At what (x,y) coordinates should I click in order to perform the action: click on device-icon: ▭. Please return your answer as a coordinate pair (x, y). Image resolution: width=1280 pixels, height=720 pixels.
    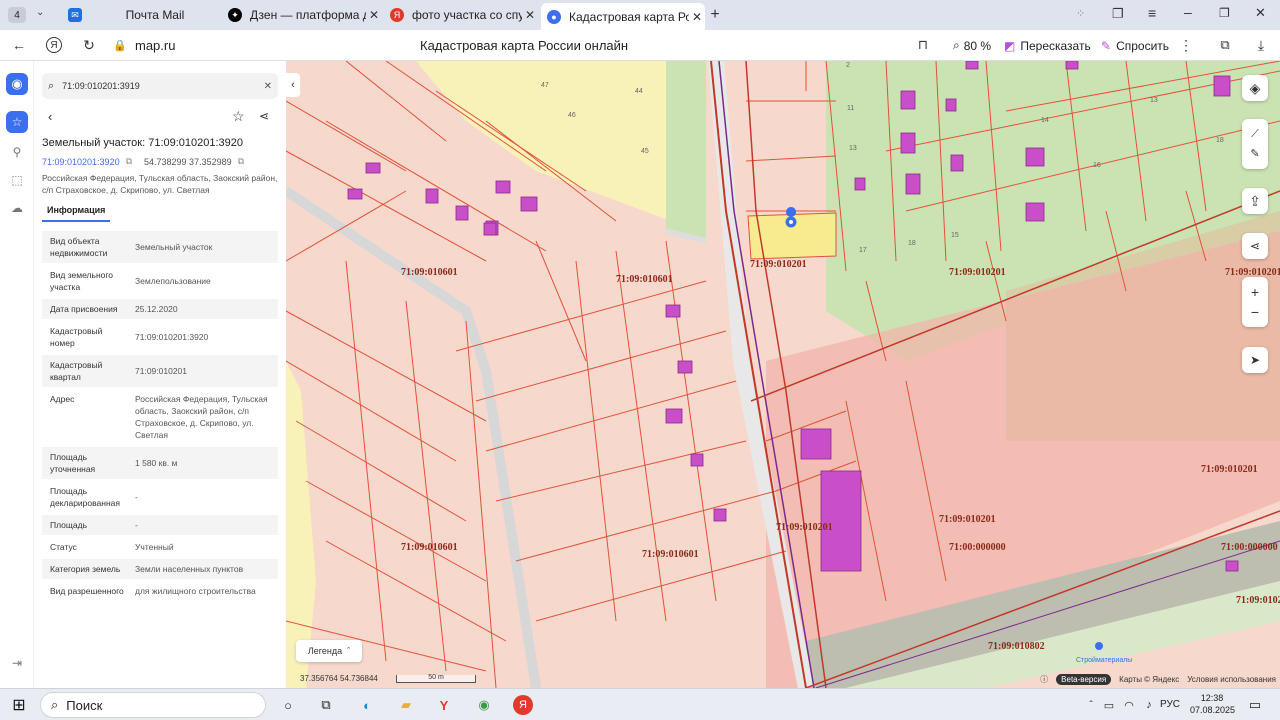
    Looking at the image, I should click on (1109, 705).